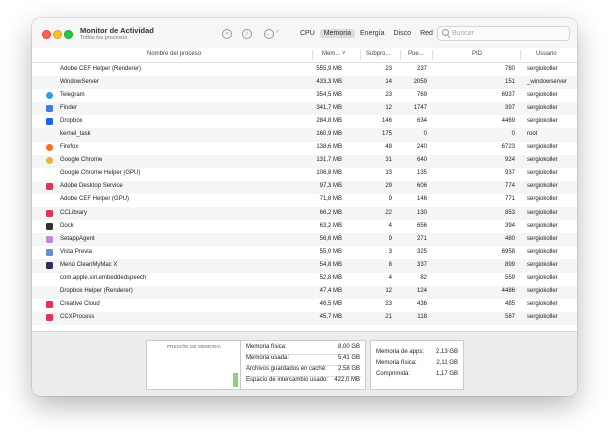 This screenshot has width=608, height=437. I want to click on tab-disco: Disco, so click(403, 33).